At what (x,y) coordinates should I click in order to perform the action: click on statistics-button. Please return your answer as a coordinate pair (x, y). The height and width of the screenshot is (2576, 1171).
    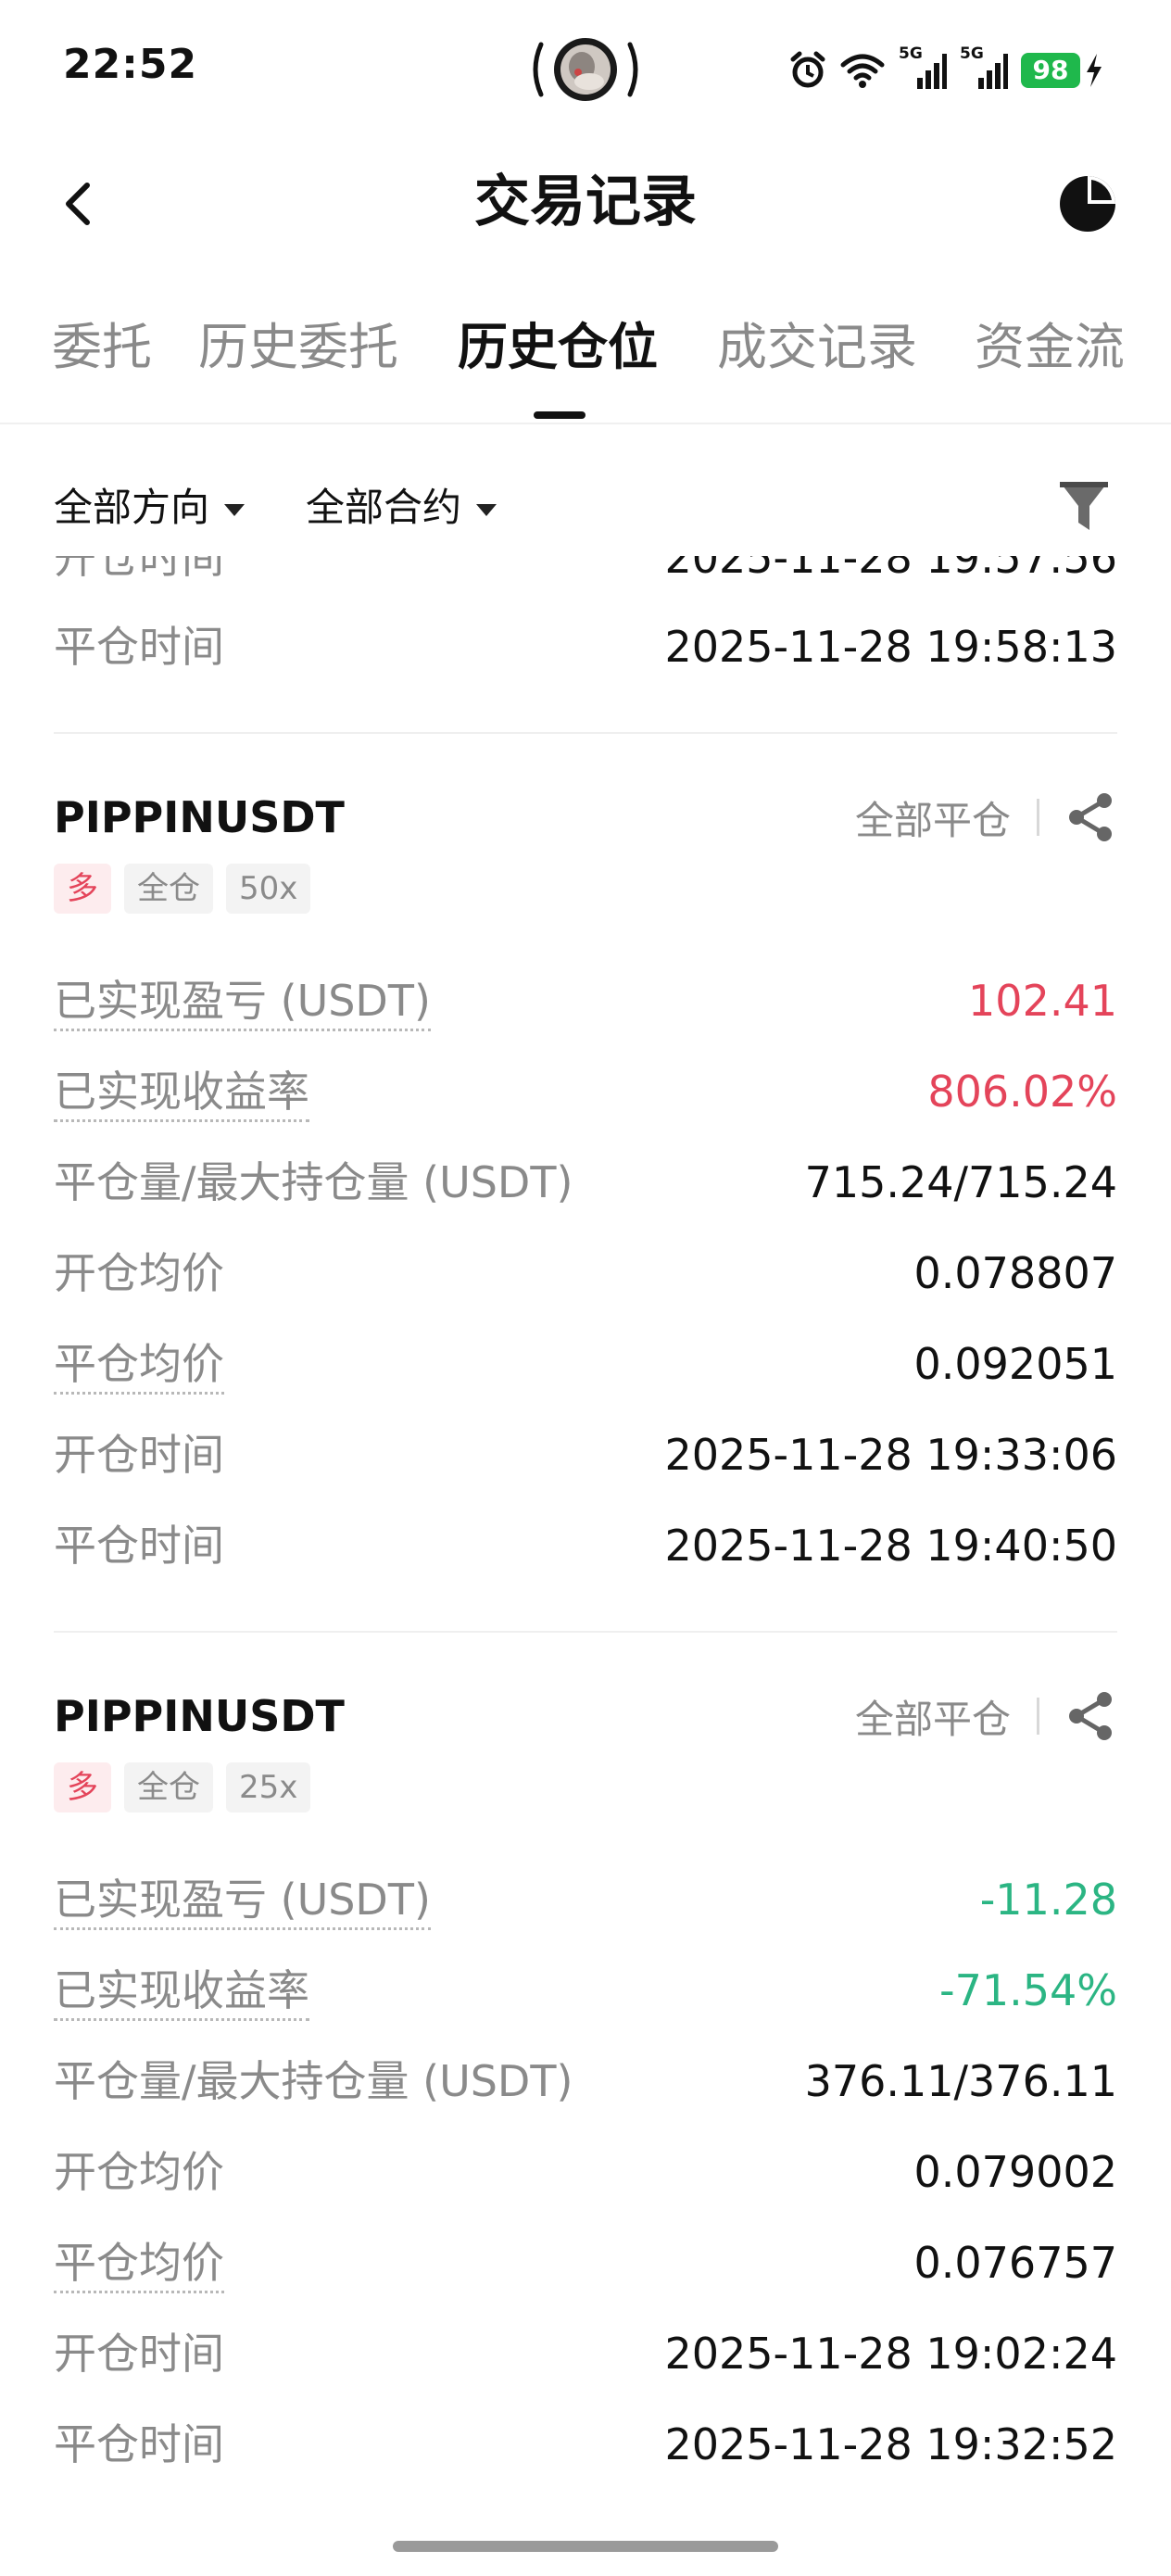
    Looking at the image, I should click on (1088, 203).